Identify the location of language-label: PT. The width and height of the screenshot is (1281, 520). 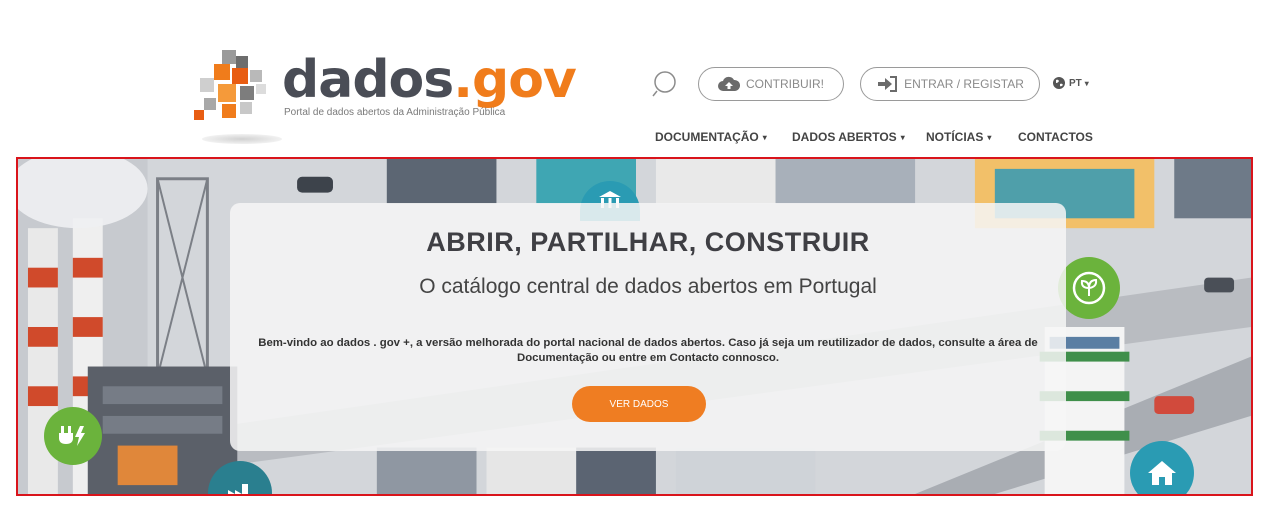
(1075, 83).